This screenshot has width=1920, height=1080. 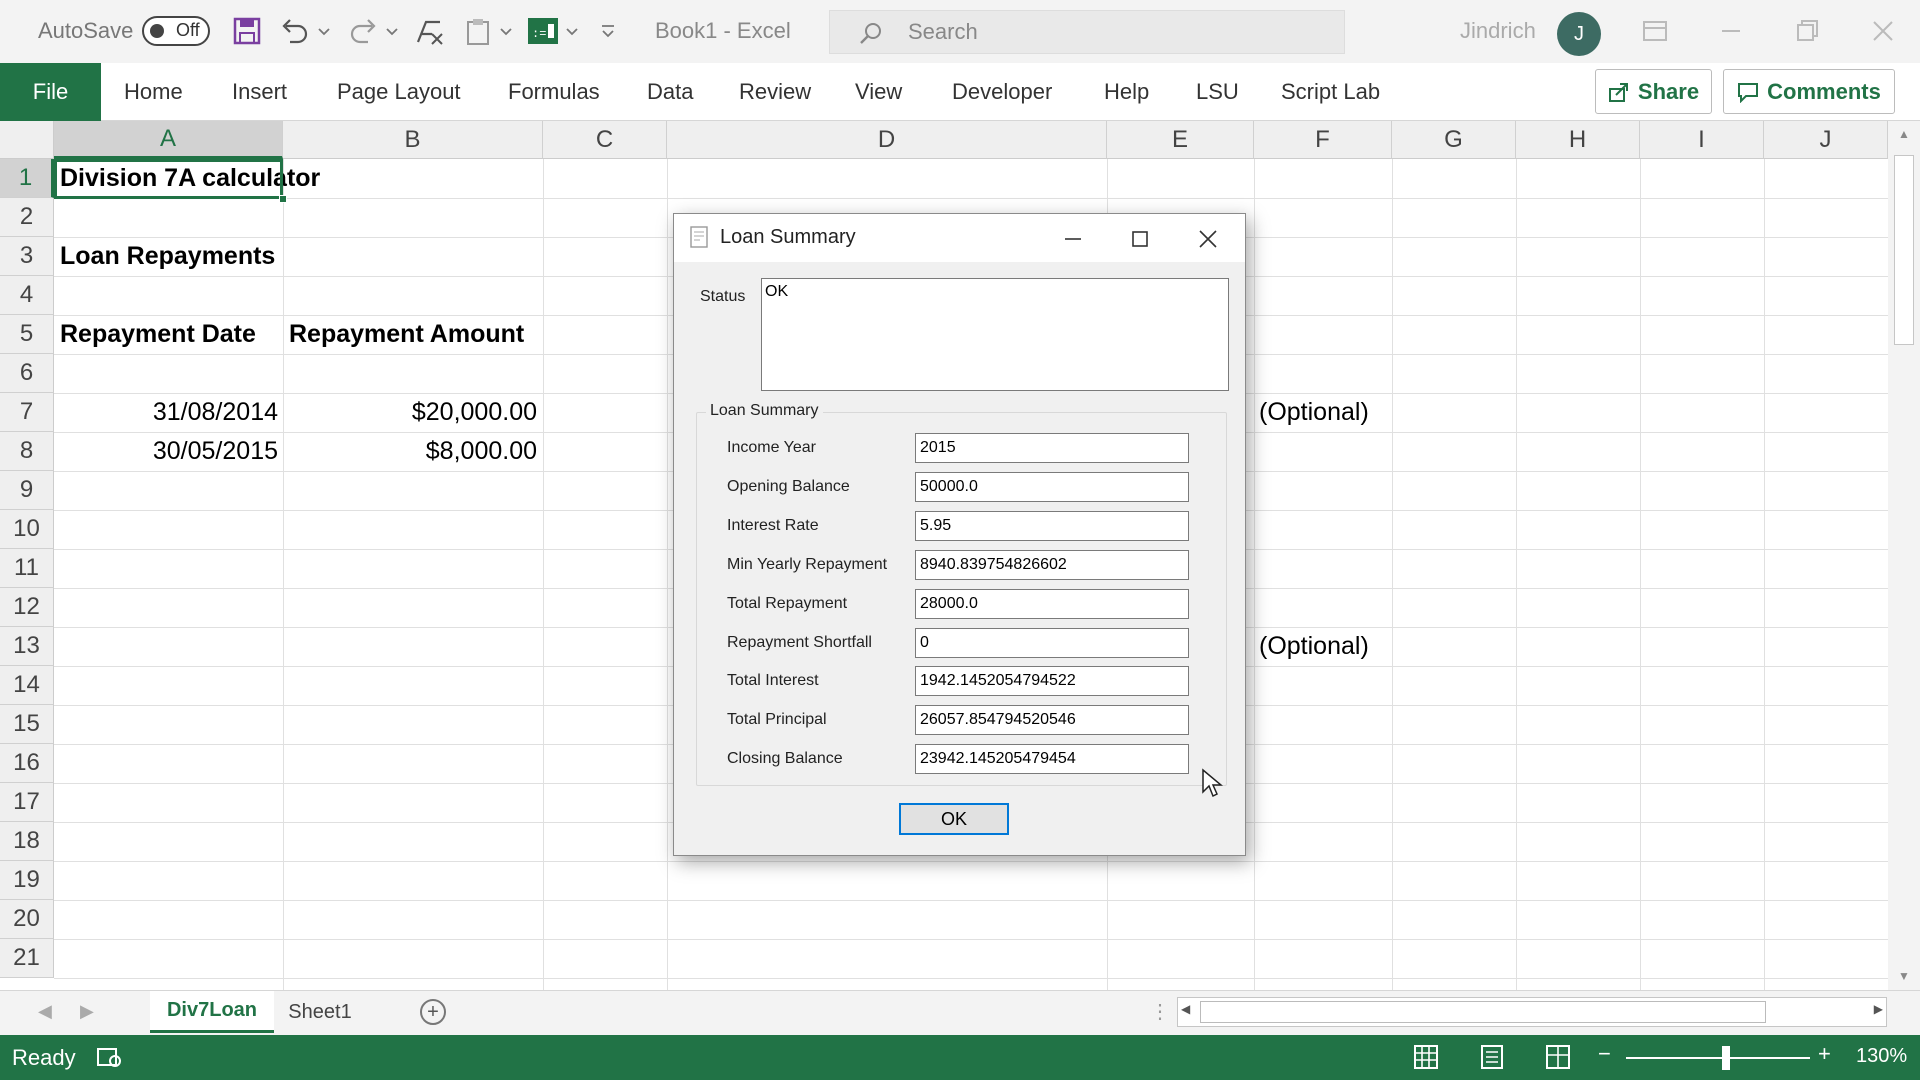 What do you see at coordinates (410, 451) in the screenshot?
I see `cell-b8: $8,000.00` at bounding box center [410, 451].